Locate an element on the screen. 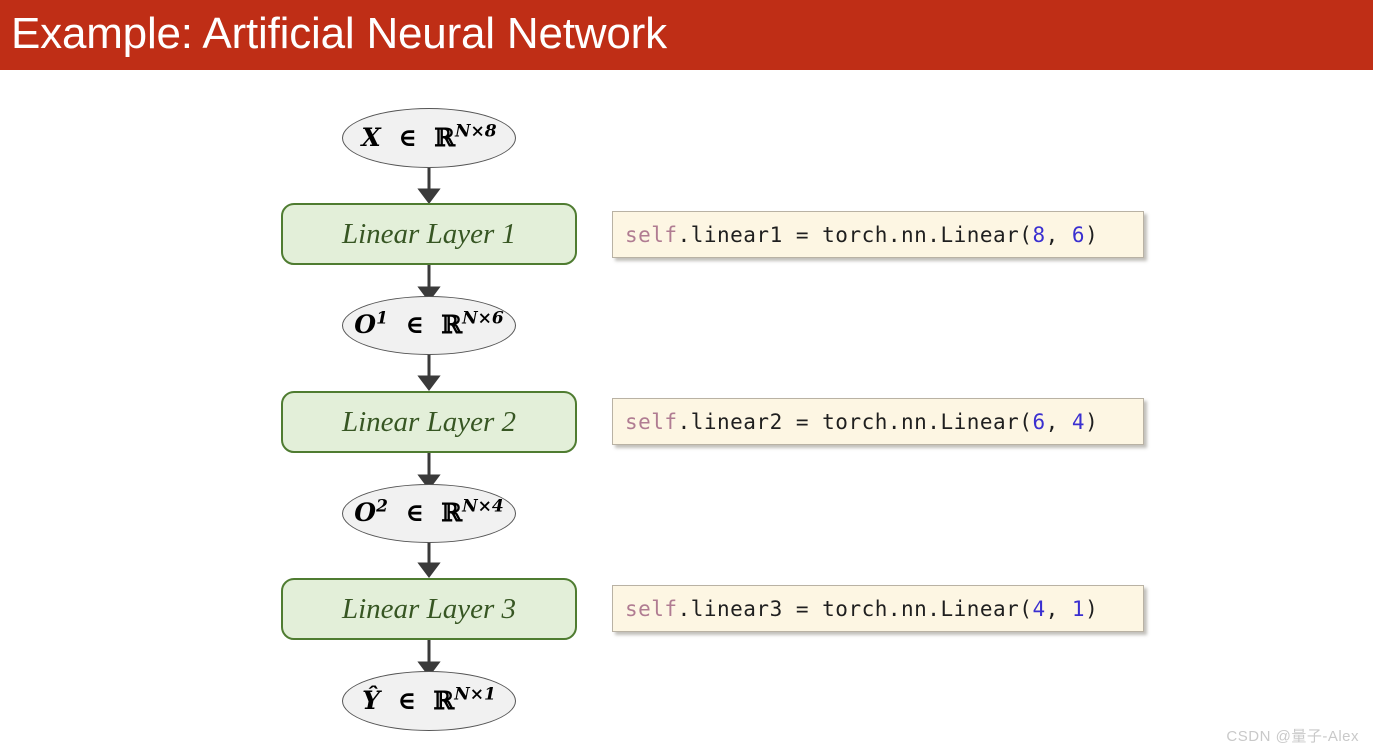 The width and height of the screenshot is (1373, 752). code3-arg-in: 4 is located at coordinates (1039, 608).